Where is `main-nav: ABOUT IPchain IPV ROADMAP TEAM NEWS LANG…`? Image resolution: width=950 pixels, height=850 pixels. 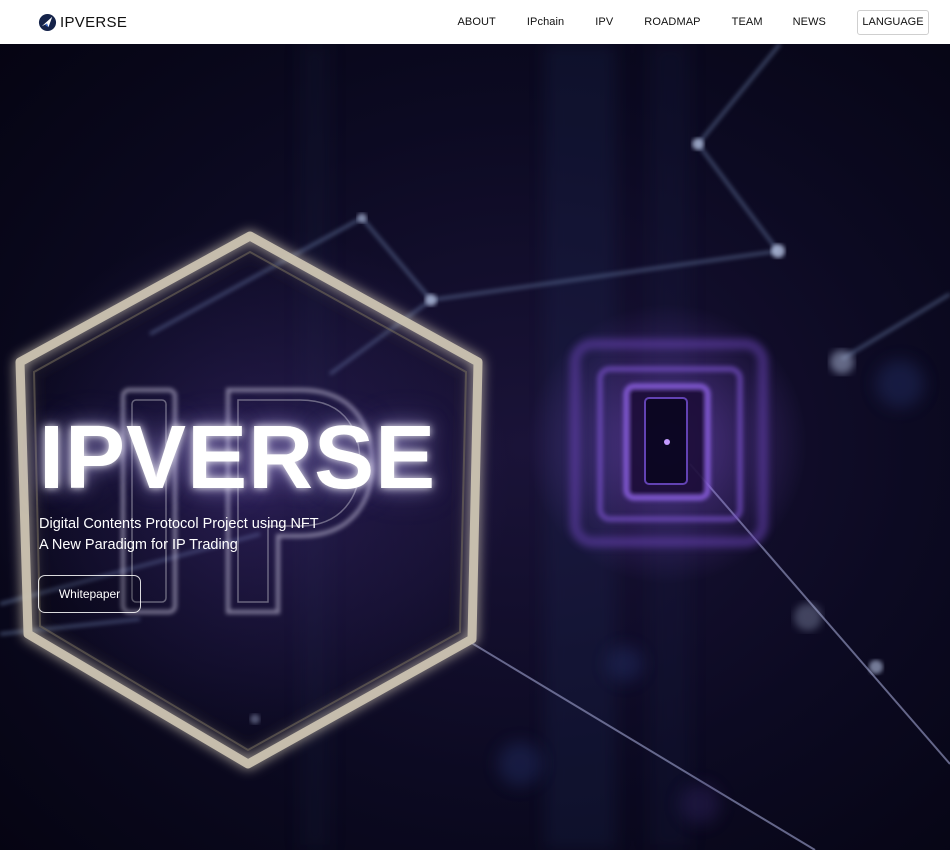 main-nav: ABOUT IPchain IPV ROADMAP TEAM NEWS LANG… is located at coordinates (693, 22).